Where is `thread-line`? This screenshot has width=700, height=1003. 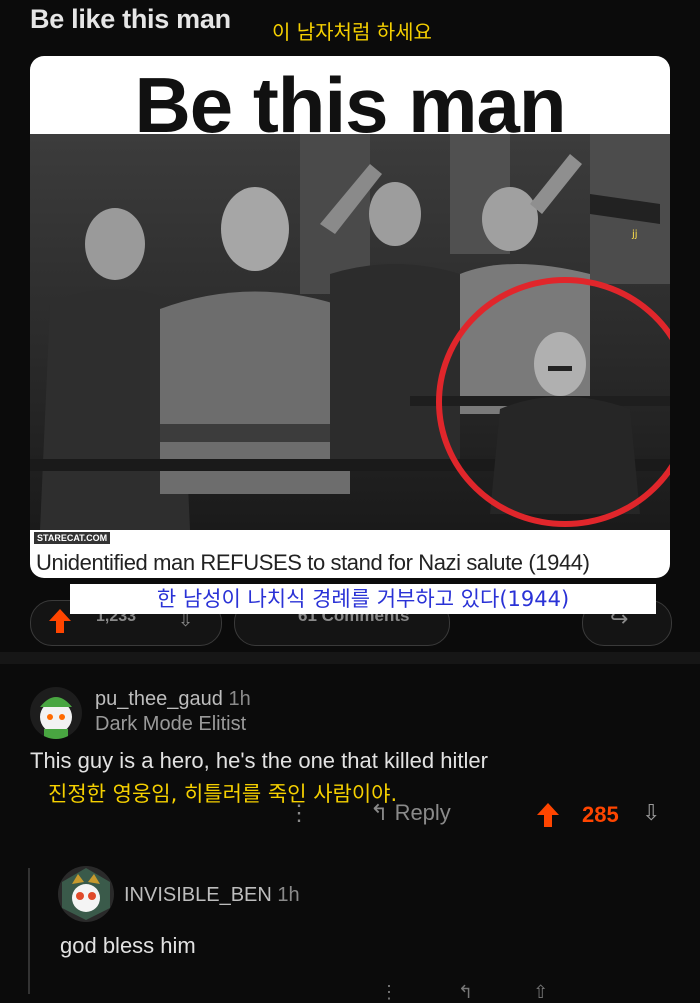
thread-line is located at coordinates (29, 931).